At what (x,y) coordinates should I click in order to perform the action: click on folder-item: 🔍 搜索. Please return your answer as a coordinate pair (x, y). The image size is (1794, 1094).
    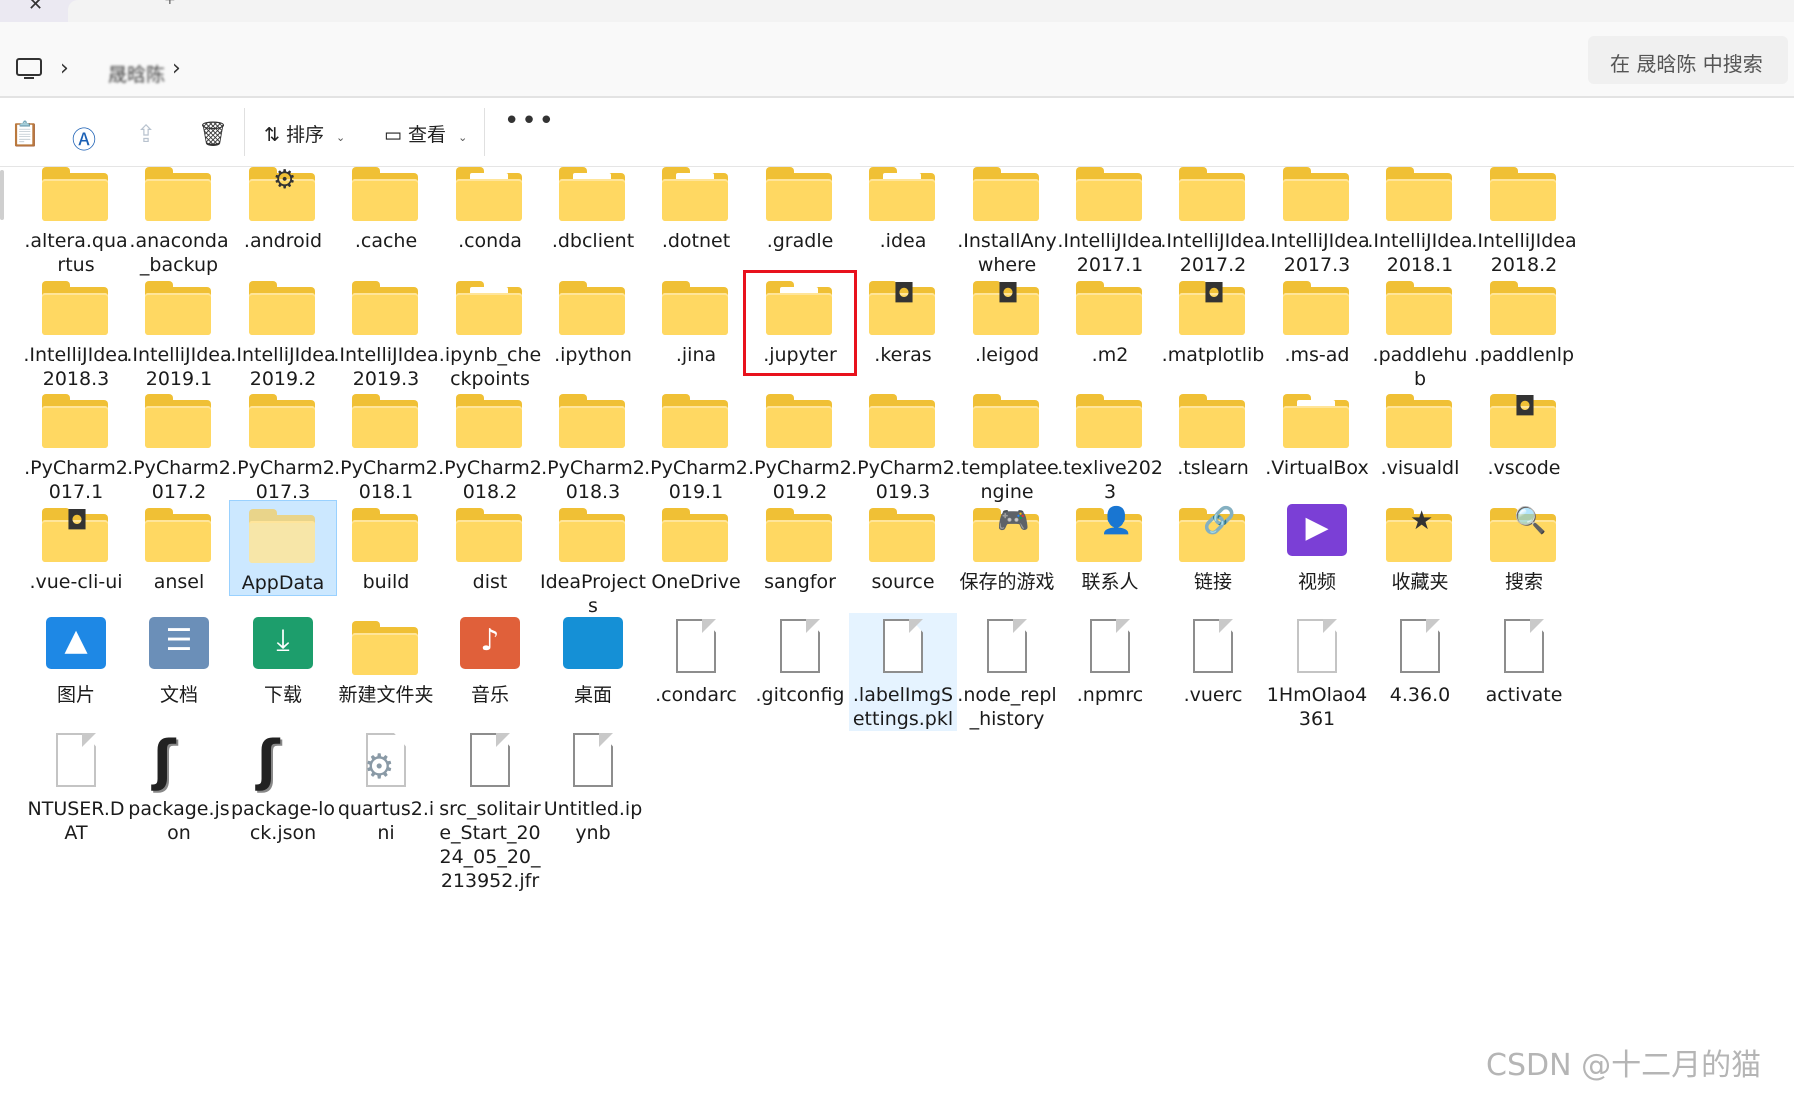
    Looking at the image, I should click on (1524, 547).